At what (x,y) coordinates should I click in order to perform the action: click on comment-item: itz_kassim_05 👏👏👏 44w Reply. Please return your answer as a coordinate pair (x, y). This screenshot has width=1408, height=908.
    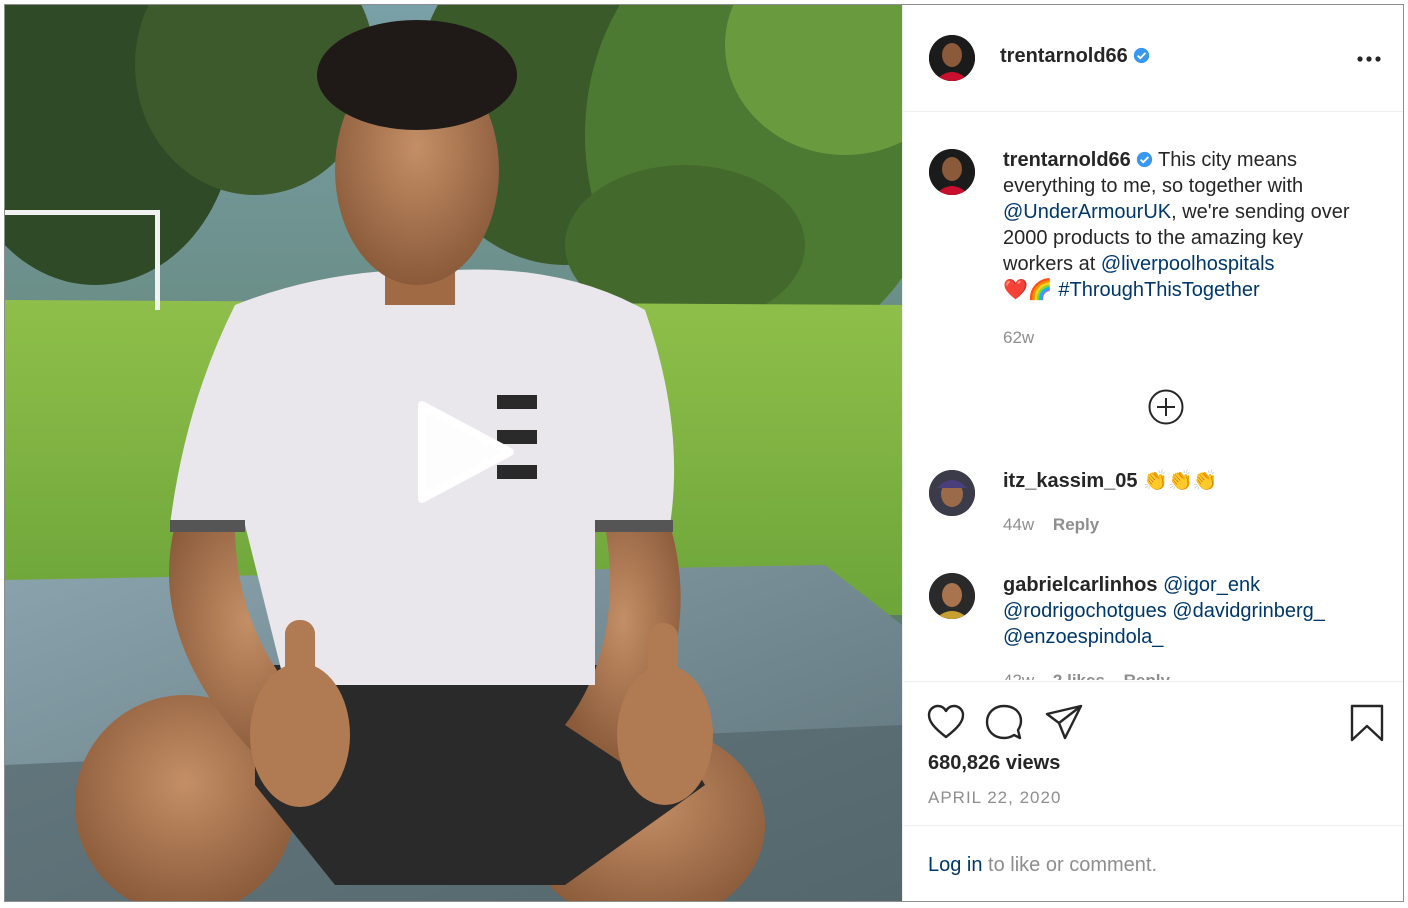
    Looking at the image, I should click on (1190, 503).